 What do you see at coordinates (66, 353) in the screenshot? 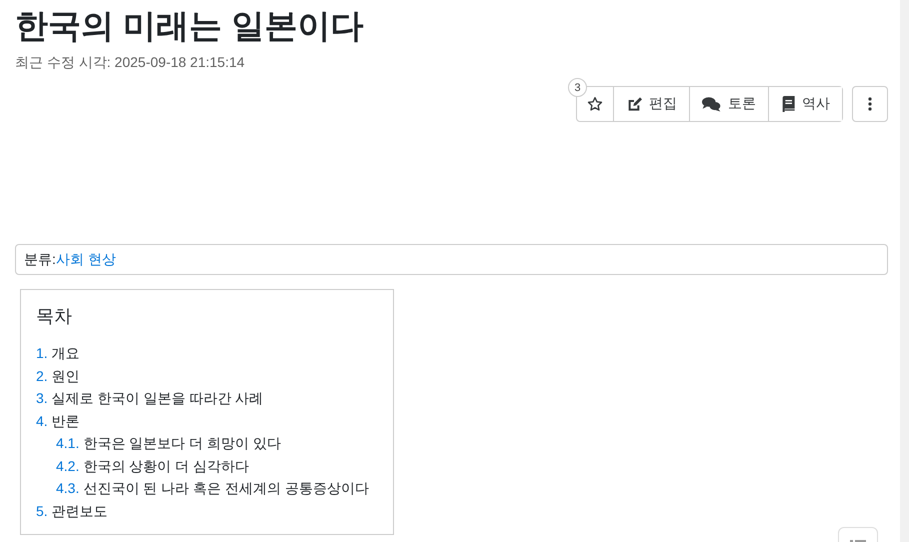
I see `toc-entry: 개요` at bounding box center [66, 353].